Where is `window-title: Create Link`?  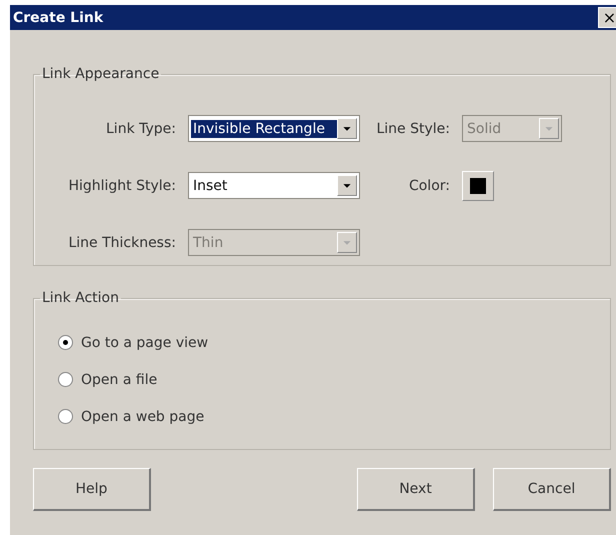 window-title: Create Link is located at coordinates (58, 18).